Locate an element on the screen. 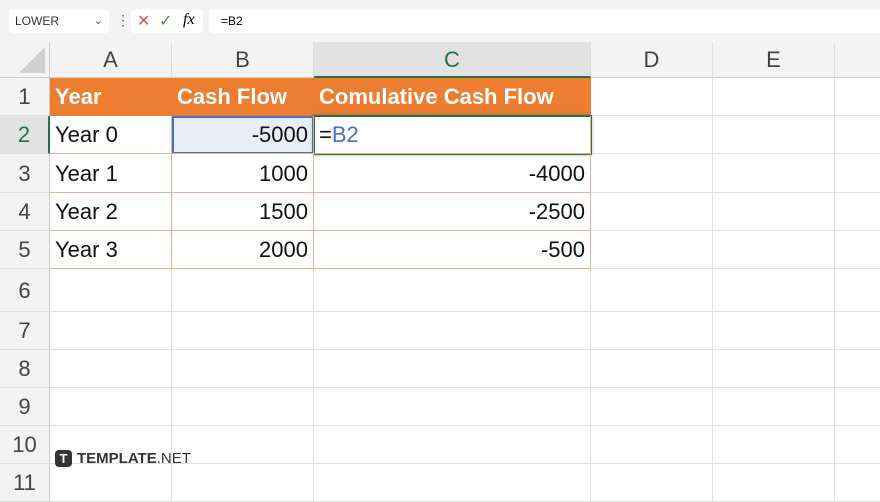  cancel-icon: ✕ is located at coordinates (143, 21).